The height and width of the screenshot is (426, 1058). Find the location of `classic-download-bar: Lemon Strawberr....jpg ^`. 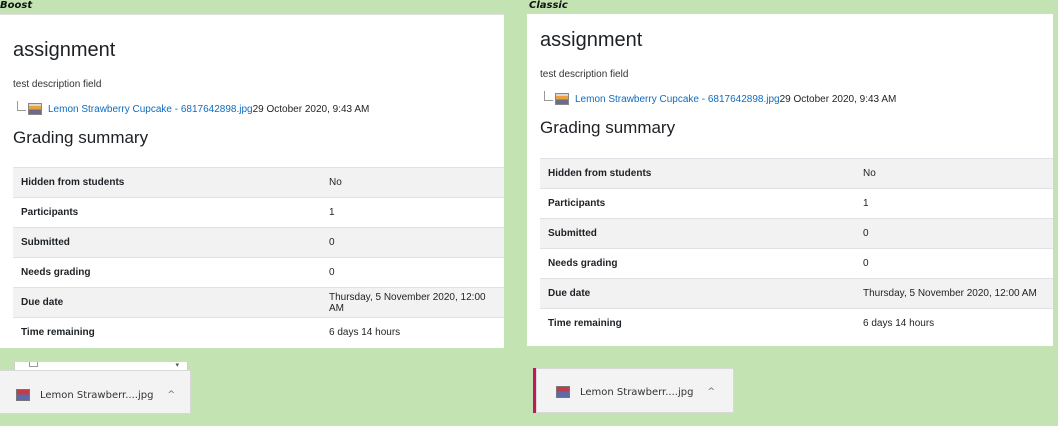

classic-download-bar: Lemon Strawberr....jpg ^ is located at coordinates (635, 390).